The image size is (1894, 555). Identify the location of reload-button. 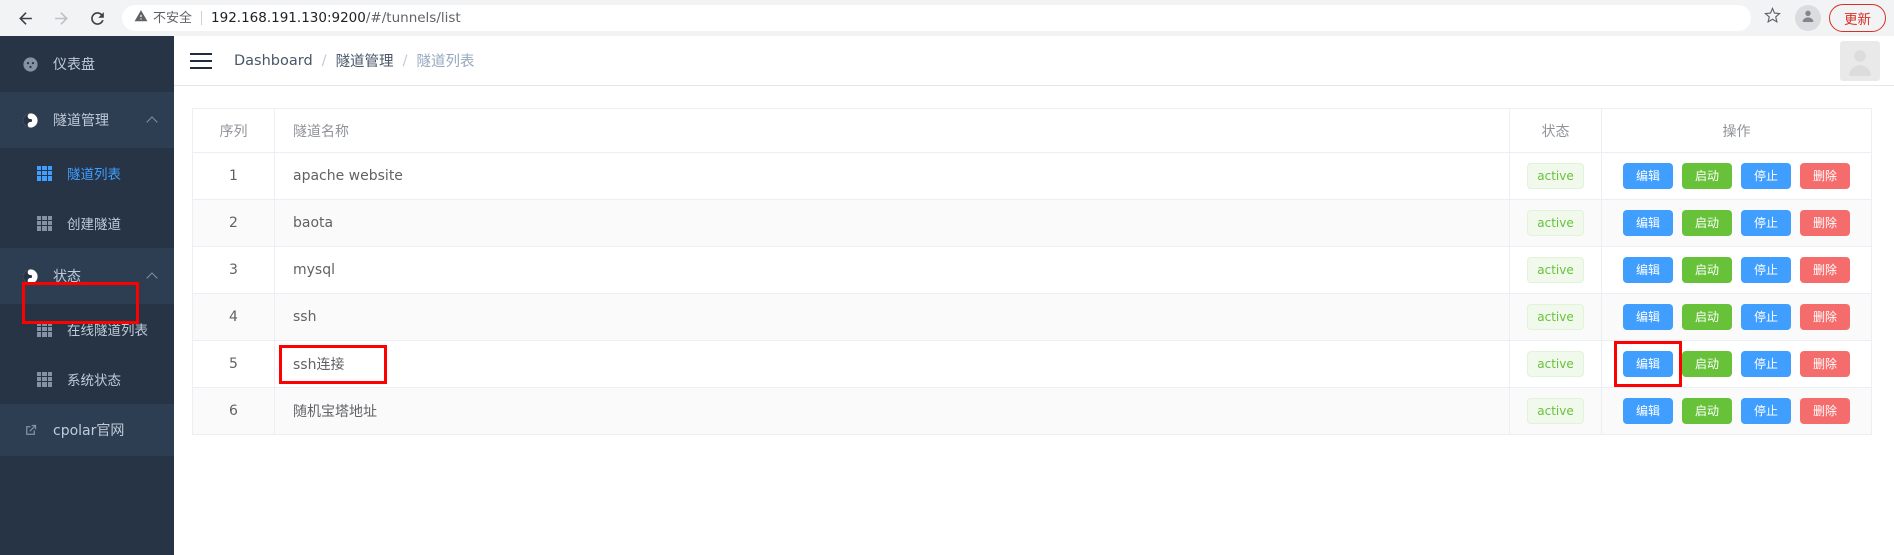
(97, 18).